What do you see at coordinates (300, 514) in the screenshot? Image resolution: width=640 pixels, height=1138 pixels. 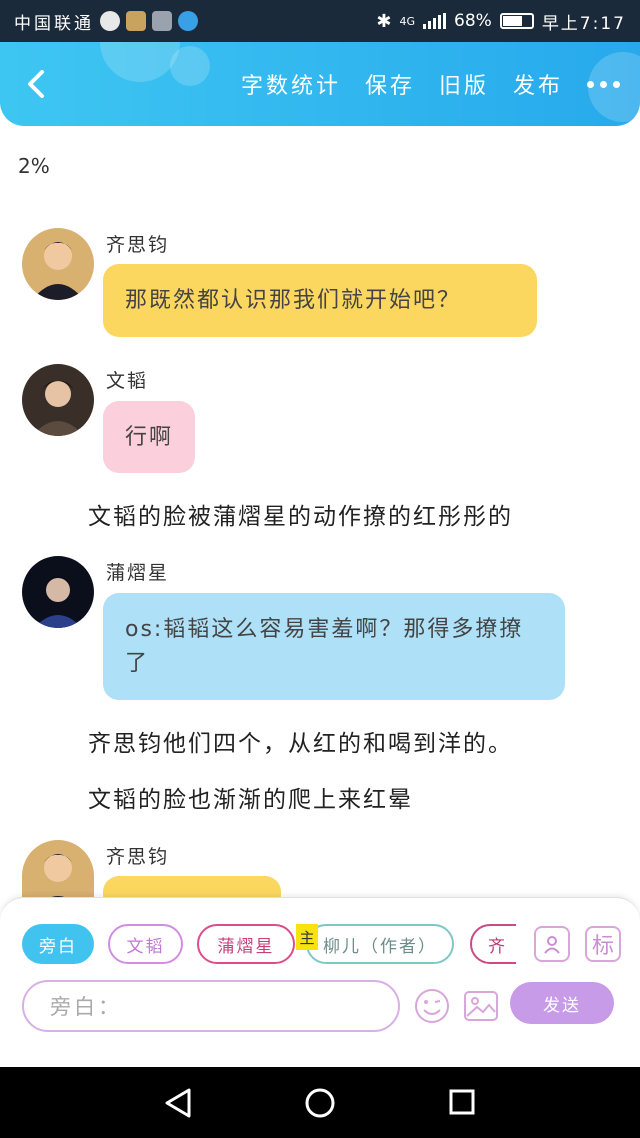 I see `narration-text: 文韬的脸被蒲熠星的动作撩的红彤彤的` at bounding box center [300, 514].